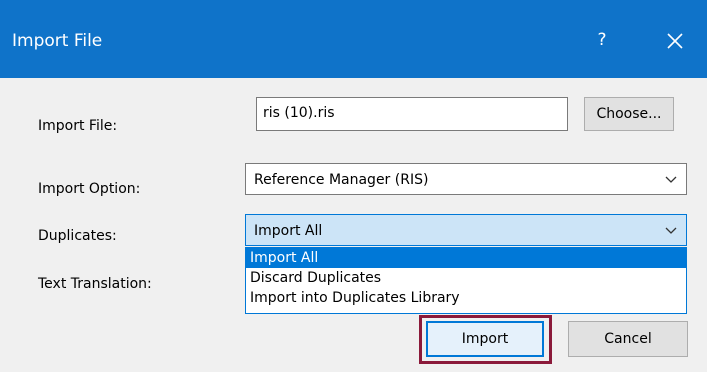  I want to click on import-file-field: ris (10).ris, so click(412, 114).